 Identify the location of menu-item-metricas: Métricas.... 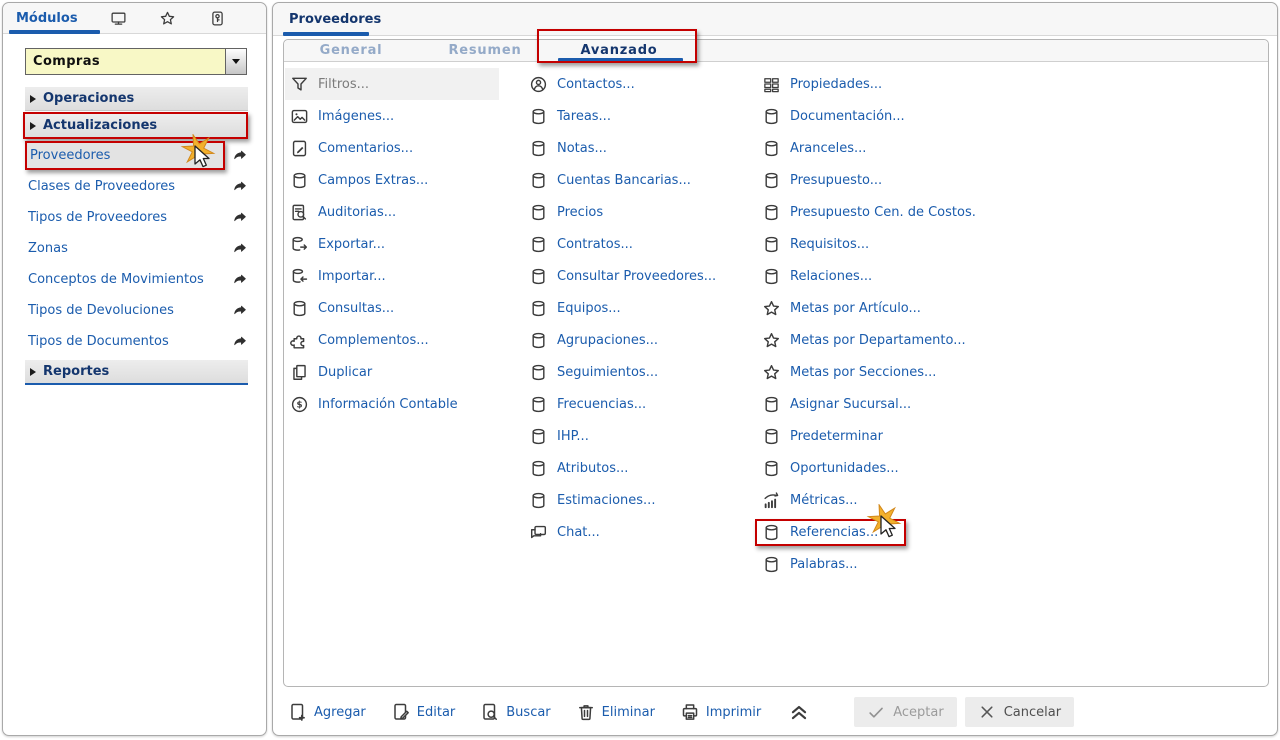
(912, 500).